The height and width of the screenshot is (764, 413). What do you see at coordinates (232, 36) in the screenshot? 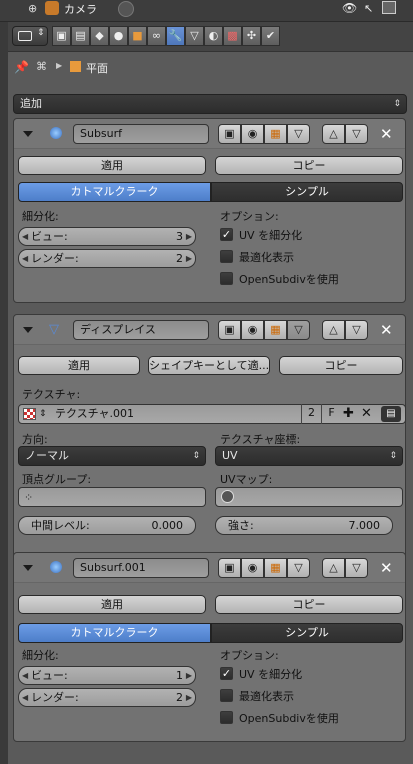
I see `tab-texture: ▩` at bounding box center [232, 36].